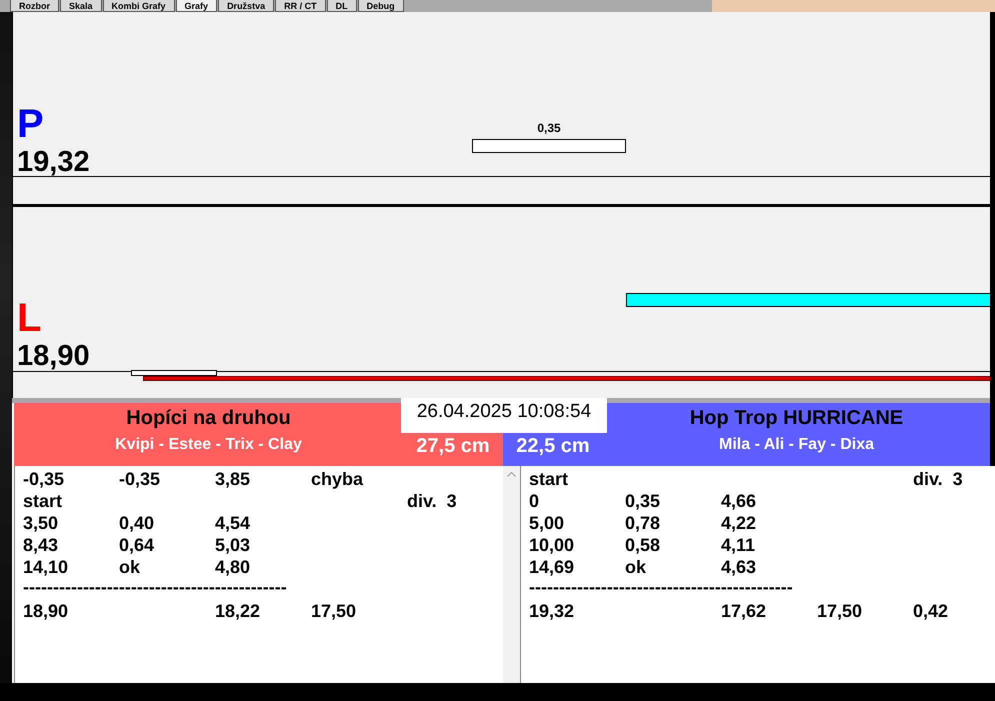 The width and height of the screenshot is (995, 701). Describe the element at coordinates (547, 523) in the screenshot. I see `table-cell-text: 5,00` at that location.